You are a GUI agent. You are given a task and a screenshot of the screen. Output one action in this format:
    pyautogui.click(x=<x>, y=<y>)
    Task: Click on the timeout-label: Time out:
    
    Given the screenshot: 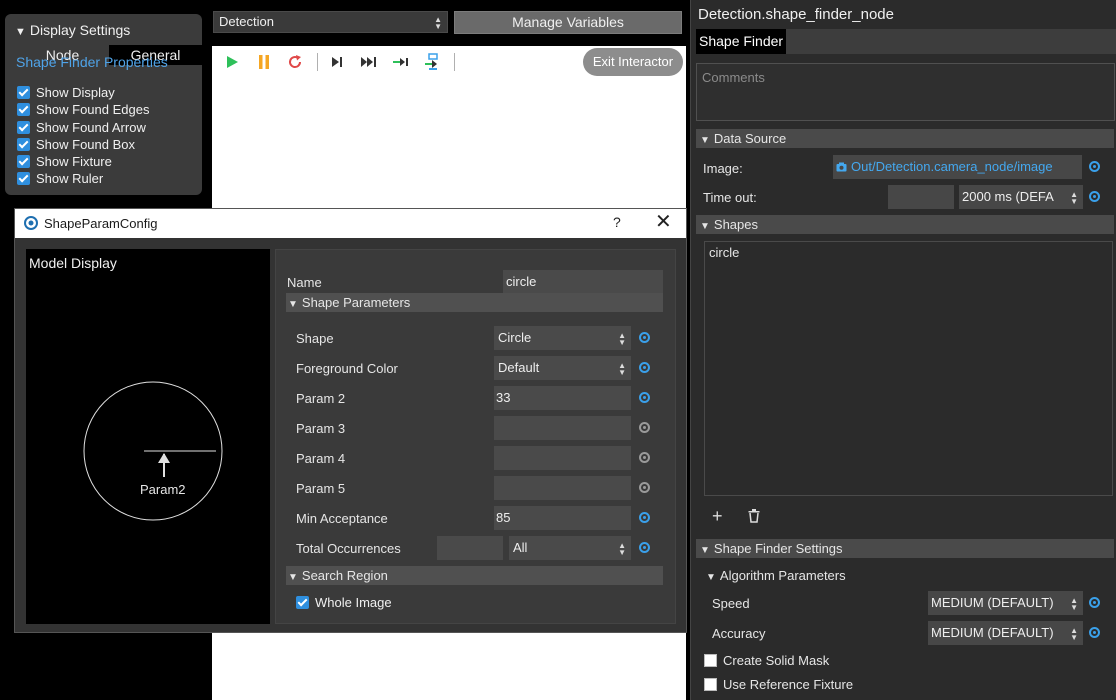 What is the action you would take?
    pyautogui.click(x=730, y=197)
    